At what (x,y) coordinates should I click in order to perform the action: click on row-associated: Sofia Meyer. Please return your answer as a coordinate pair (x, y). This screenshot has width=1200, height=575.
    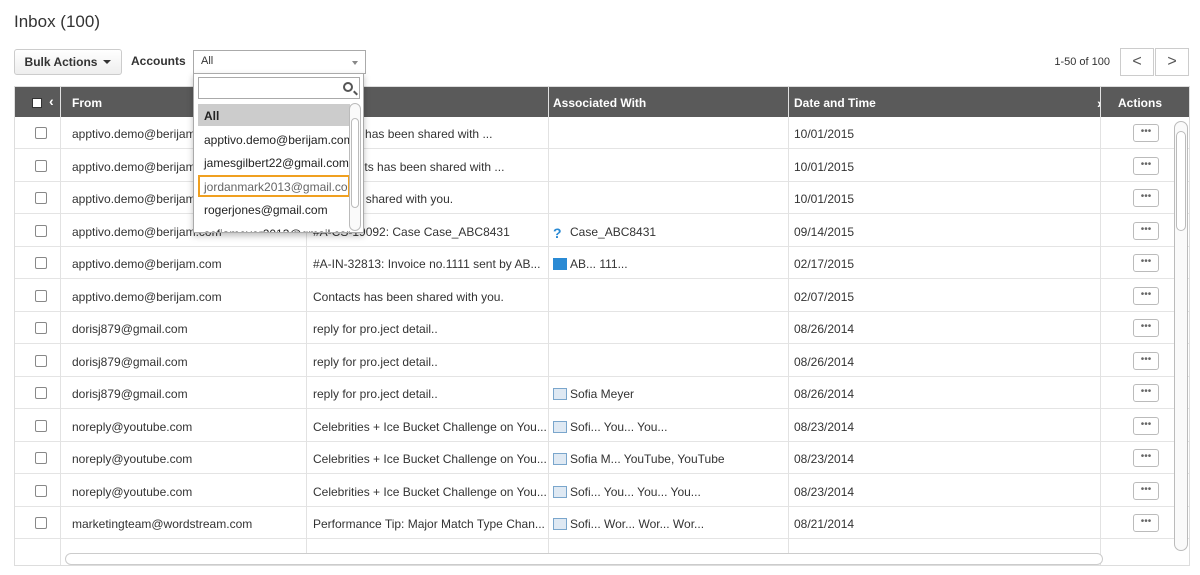
    Looking at the image, I should click on (673, 394).